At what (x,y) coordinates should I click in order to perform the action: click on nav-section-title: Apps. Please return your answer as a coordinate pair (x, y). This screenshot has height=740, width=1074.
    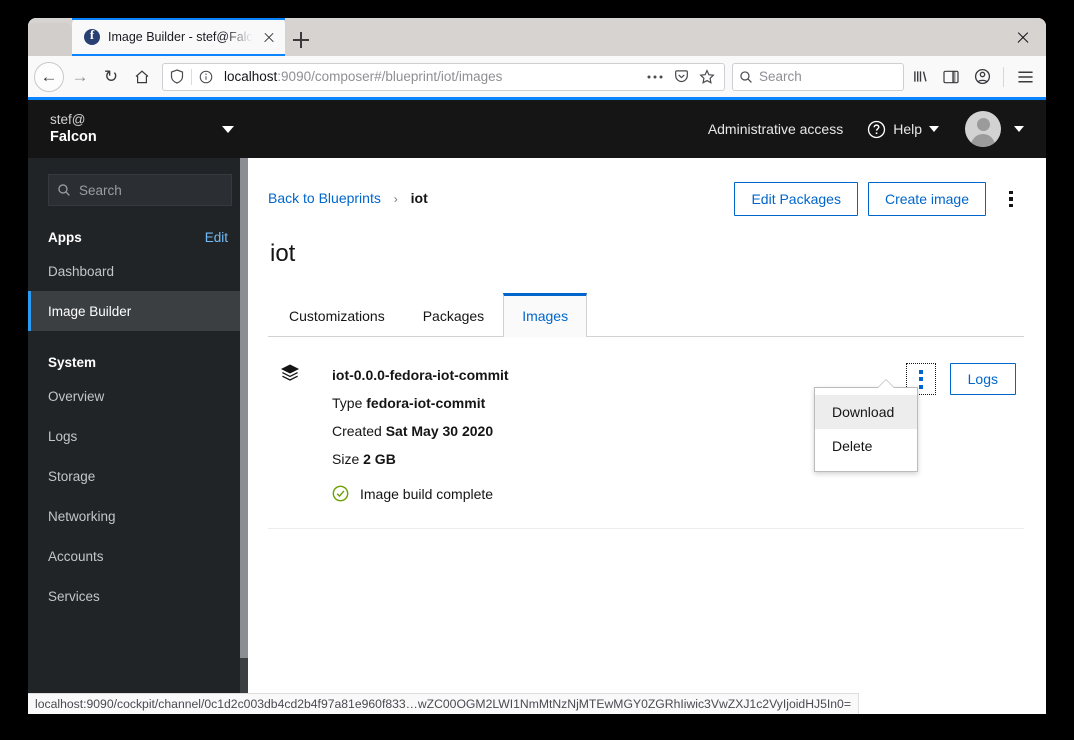
    Looking at the image, I should click on (65, 237).